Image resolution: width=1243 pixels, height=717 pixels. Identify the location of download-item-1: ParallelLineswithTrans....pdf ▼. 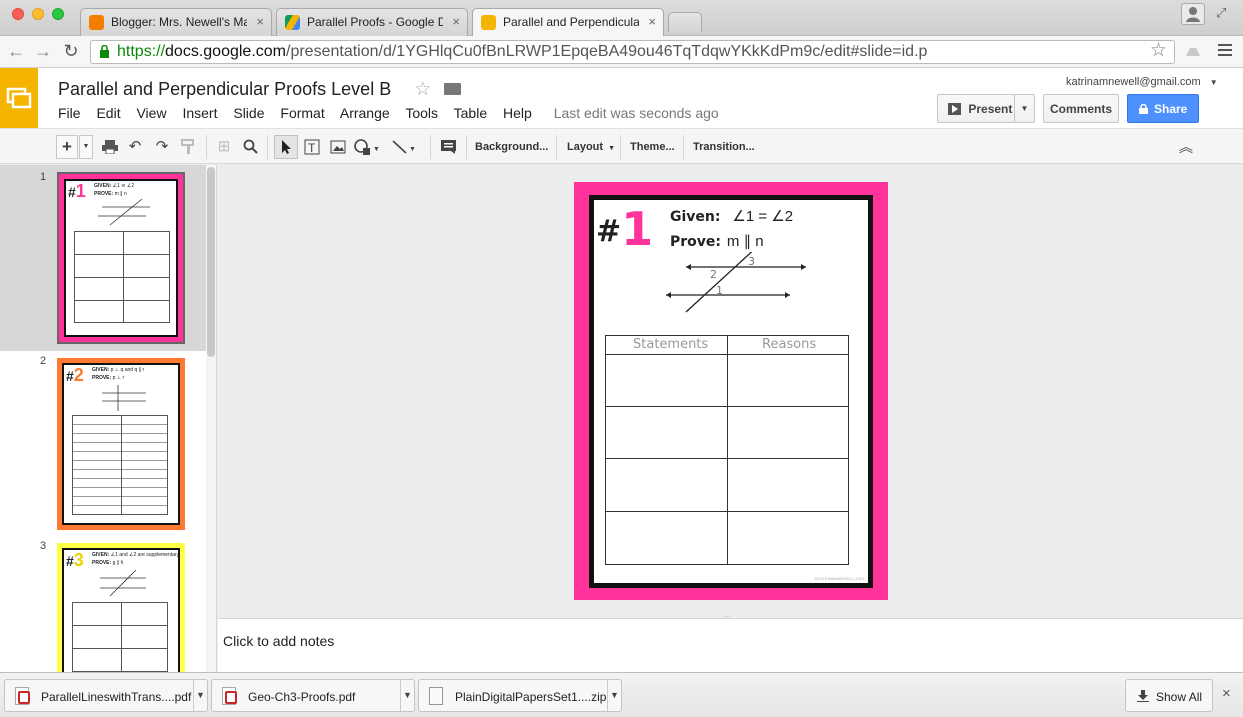
(106, 695).